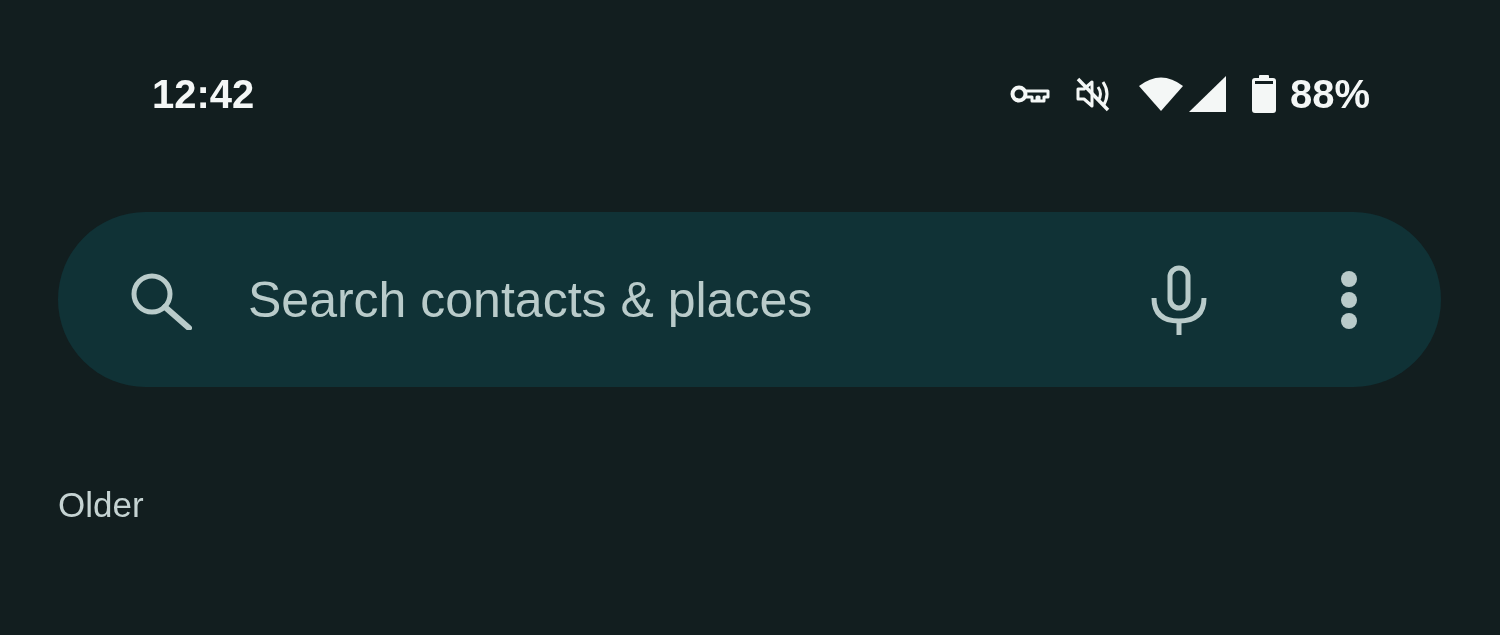 The width and height of the screenshot is (1500, 635). I want to click on more-options-icon, so click(1349, 299).